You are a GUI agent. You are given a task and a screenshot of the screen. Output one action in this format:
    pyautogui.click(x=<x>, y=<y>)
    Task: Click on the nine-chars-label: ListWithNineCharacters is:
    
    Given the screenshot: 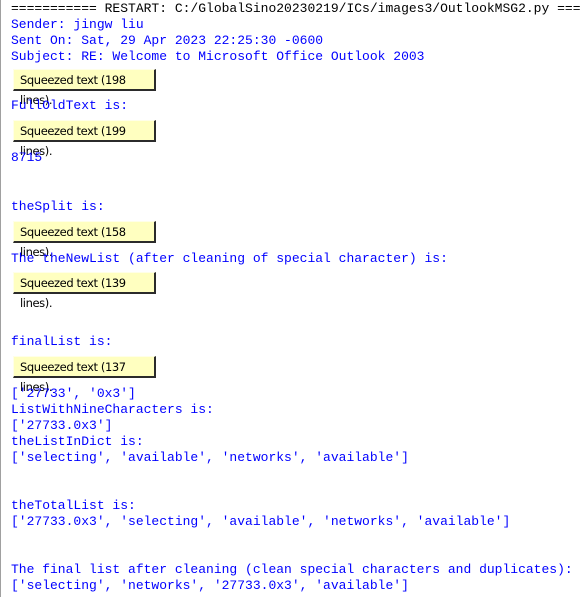 What is the action you would take?
    pyautogui.click(x=112, y=409)
    